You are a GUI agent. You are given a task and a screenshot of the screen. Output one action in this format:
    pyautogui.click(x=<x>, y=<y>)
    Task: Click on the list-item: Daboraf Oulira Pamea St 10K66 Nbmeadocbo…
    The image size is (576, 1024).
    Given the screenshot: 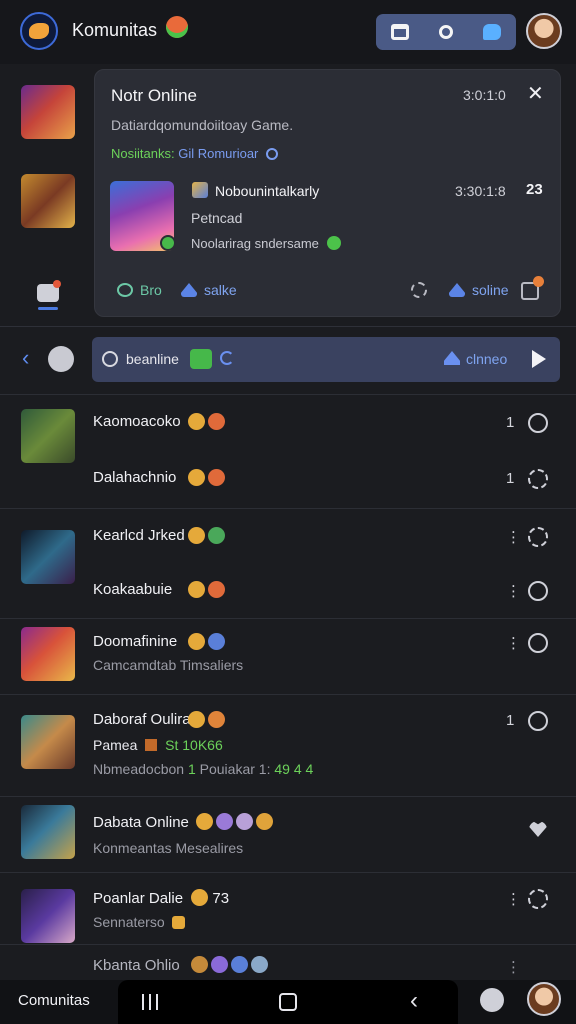 What is the action you would take?
    pyautogui.click(x=288, y=745)
    